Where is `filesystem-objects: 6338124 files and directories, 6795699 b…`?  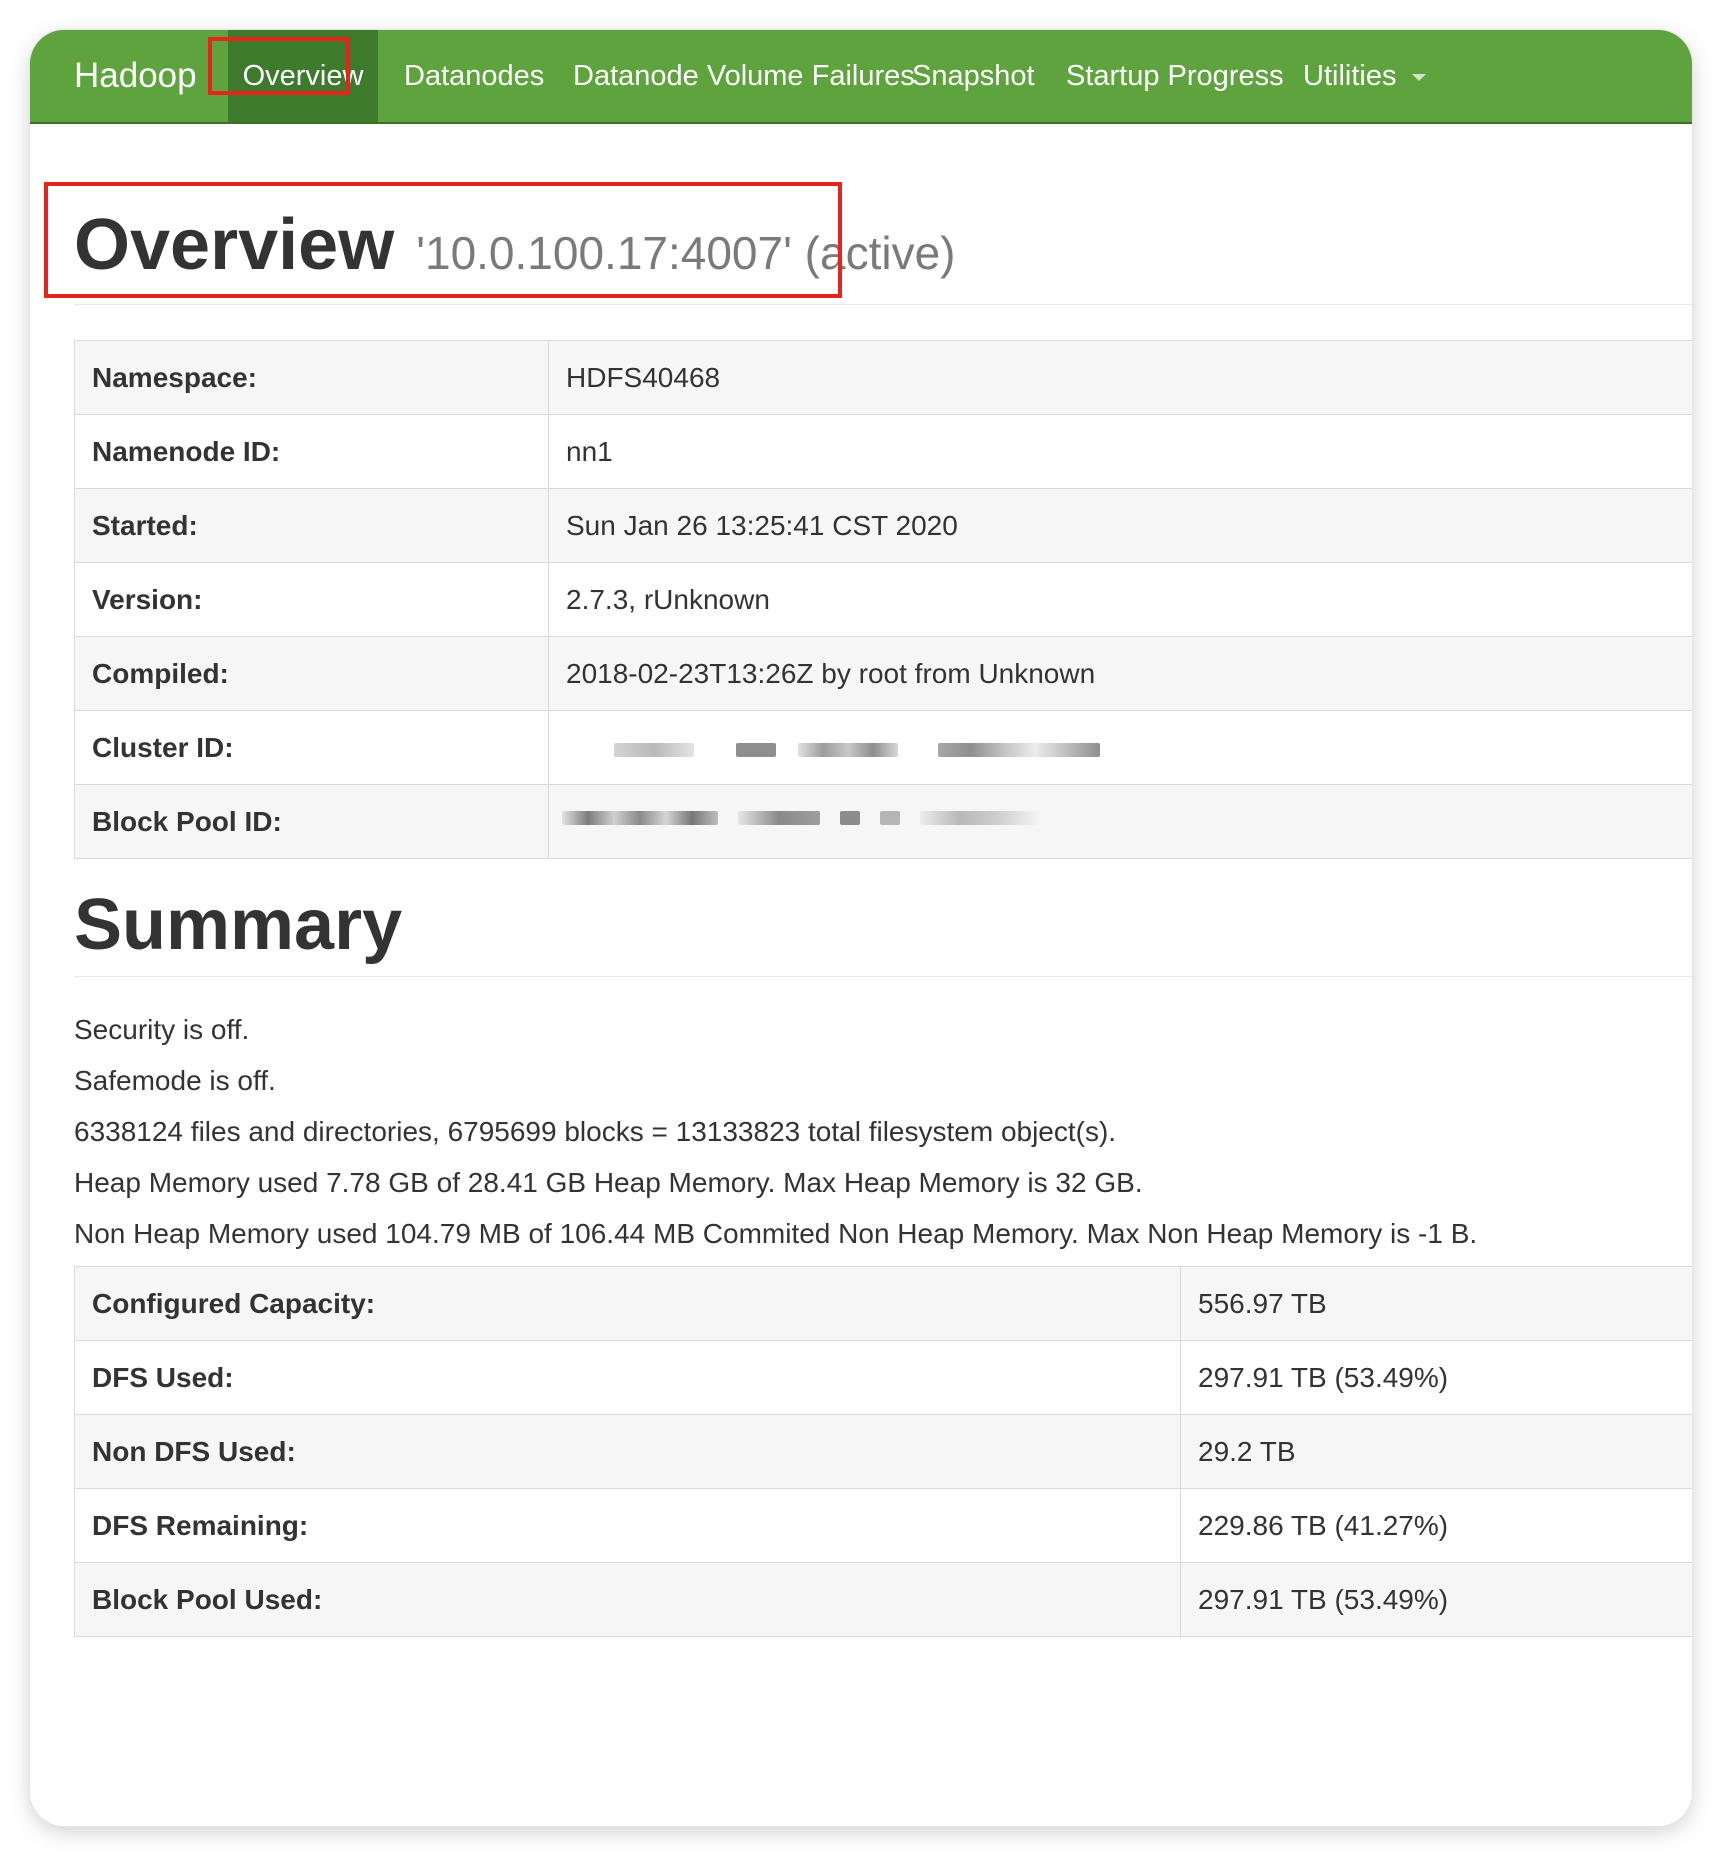 filesystem-objects: 6338124 files and directories, 6795699 b… is located at coordinates (595, 1131).